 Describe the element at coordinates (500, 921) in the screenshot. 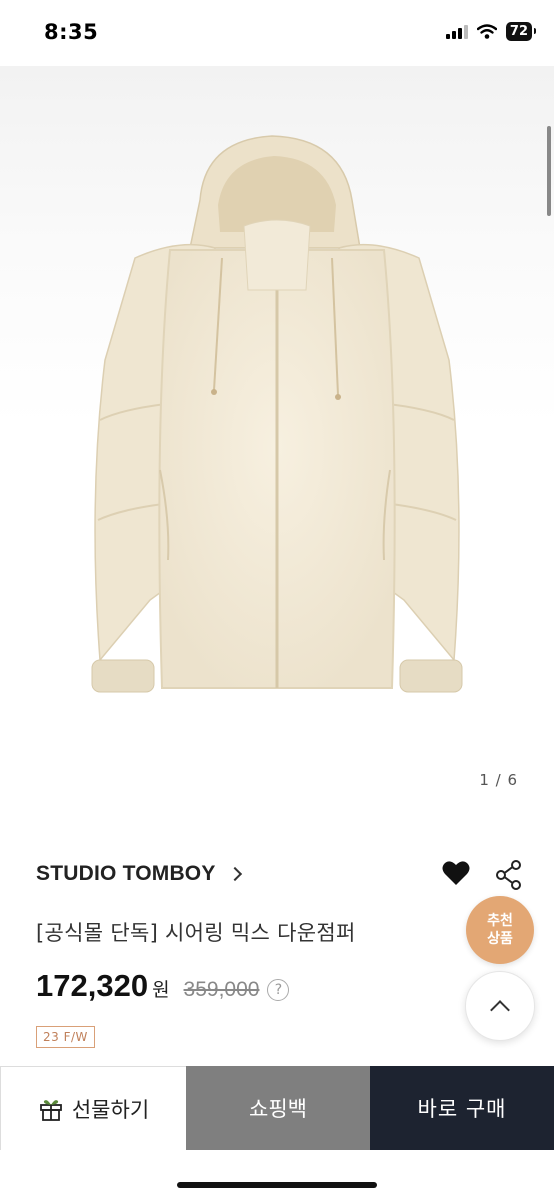

I see `recommend-label-line1: 추천` at that location.